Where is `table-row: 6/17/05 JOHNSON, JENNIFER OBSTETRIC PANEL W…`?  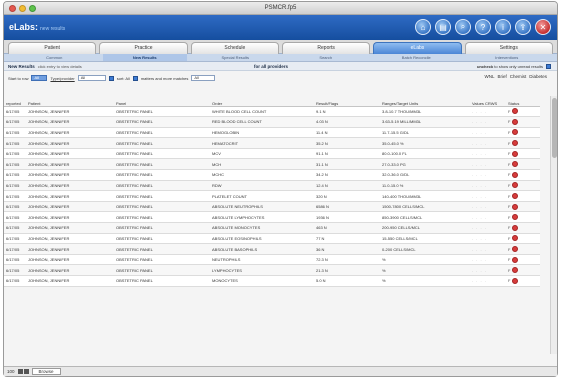 table-row: 6/17/05 JOHNSON, JENNIFER OBSTETRIC PANEL W… is located at coordinates (272, 112).